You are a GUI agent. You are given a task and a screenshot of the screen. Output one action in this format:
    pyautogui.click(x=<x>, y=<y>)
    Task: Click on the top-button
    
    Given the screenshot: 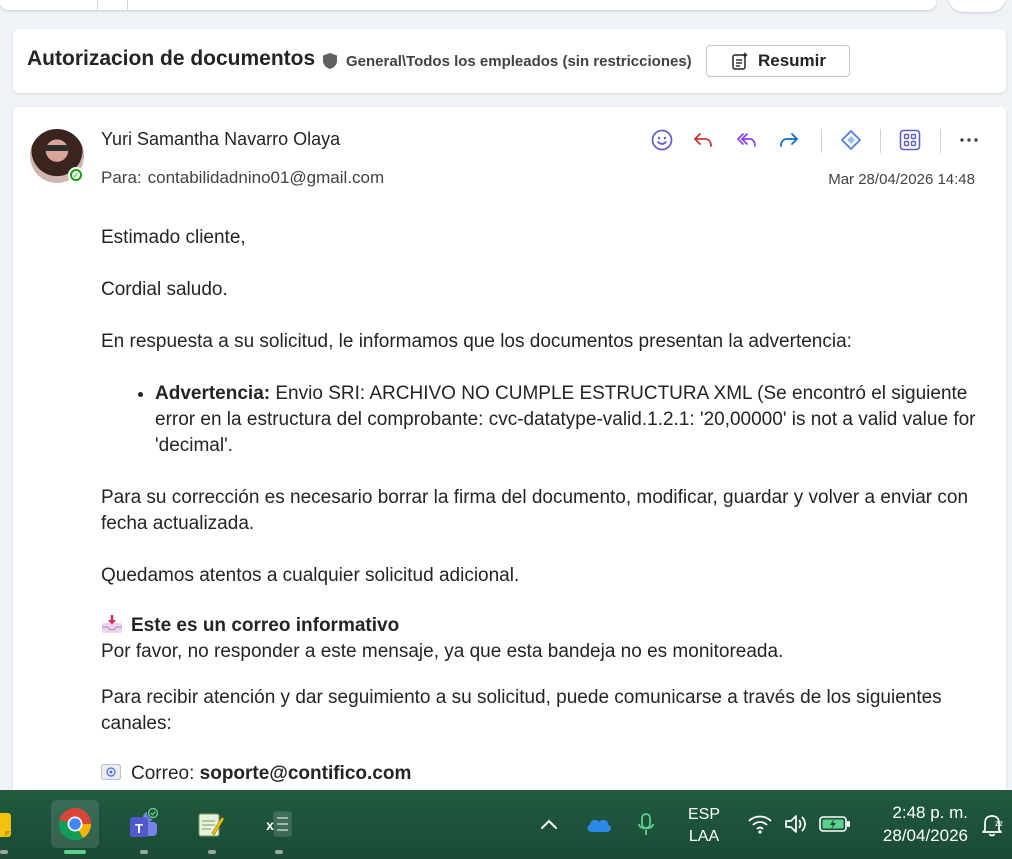 What is the action you would take?
    pyautogui.click(x=977, y=6)
    